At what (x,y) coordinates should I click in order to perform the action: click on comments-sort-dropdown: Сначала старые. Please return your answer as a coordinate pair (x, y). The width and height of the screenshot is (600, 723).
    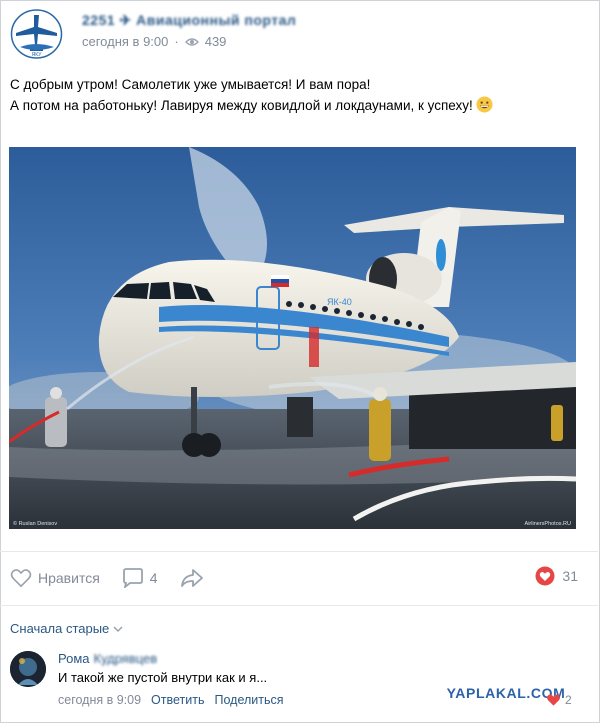
    Looking at the image, I should click on (66, 628).